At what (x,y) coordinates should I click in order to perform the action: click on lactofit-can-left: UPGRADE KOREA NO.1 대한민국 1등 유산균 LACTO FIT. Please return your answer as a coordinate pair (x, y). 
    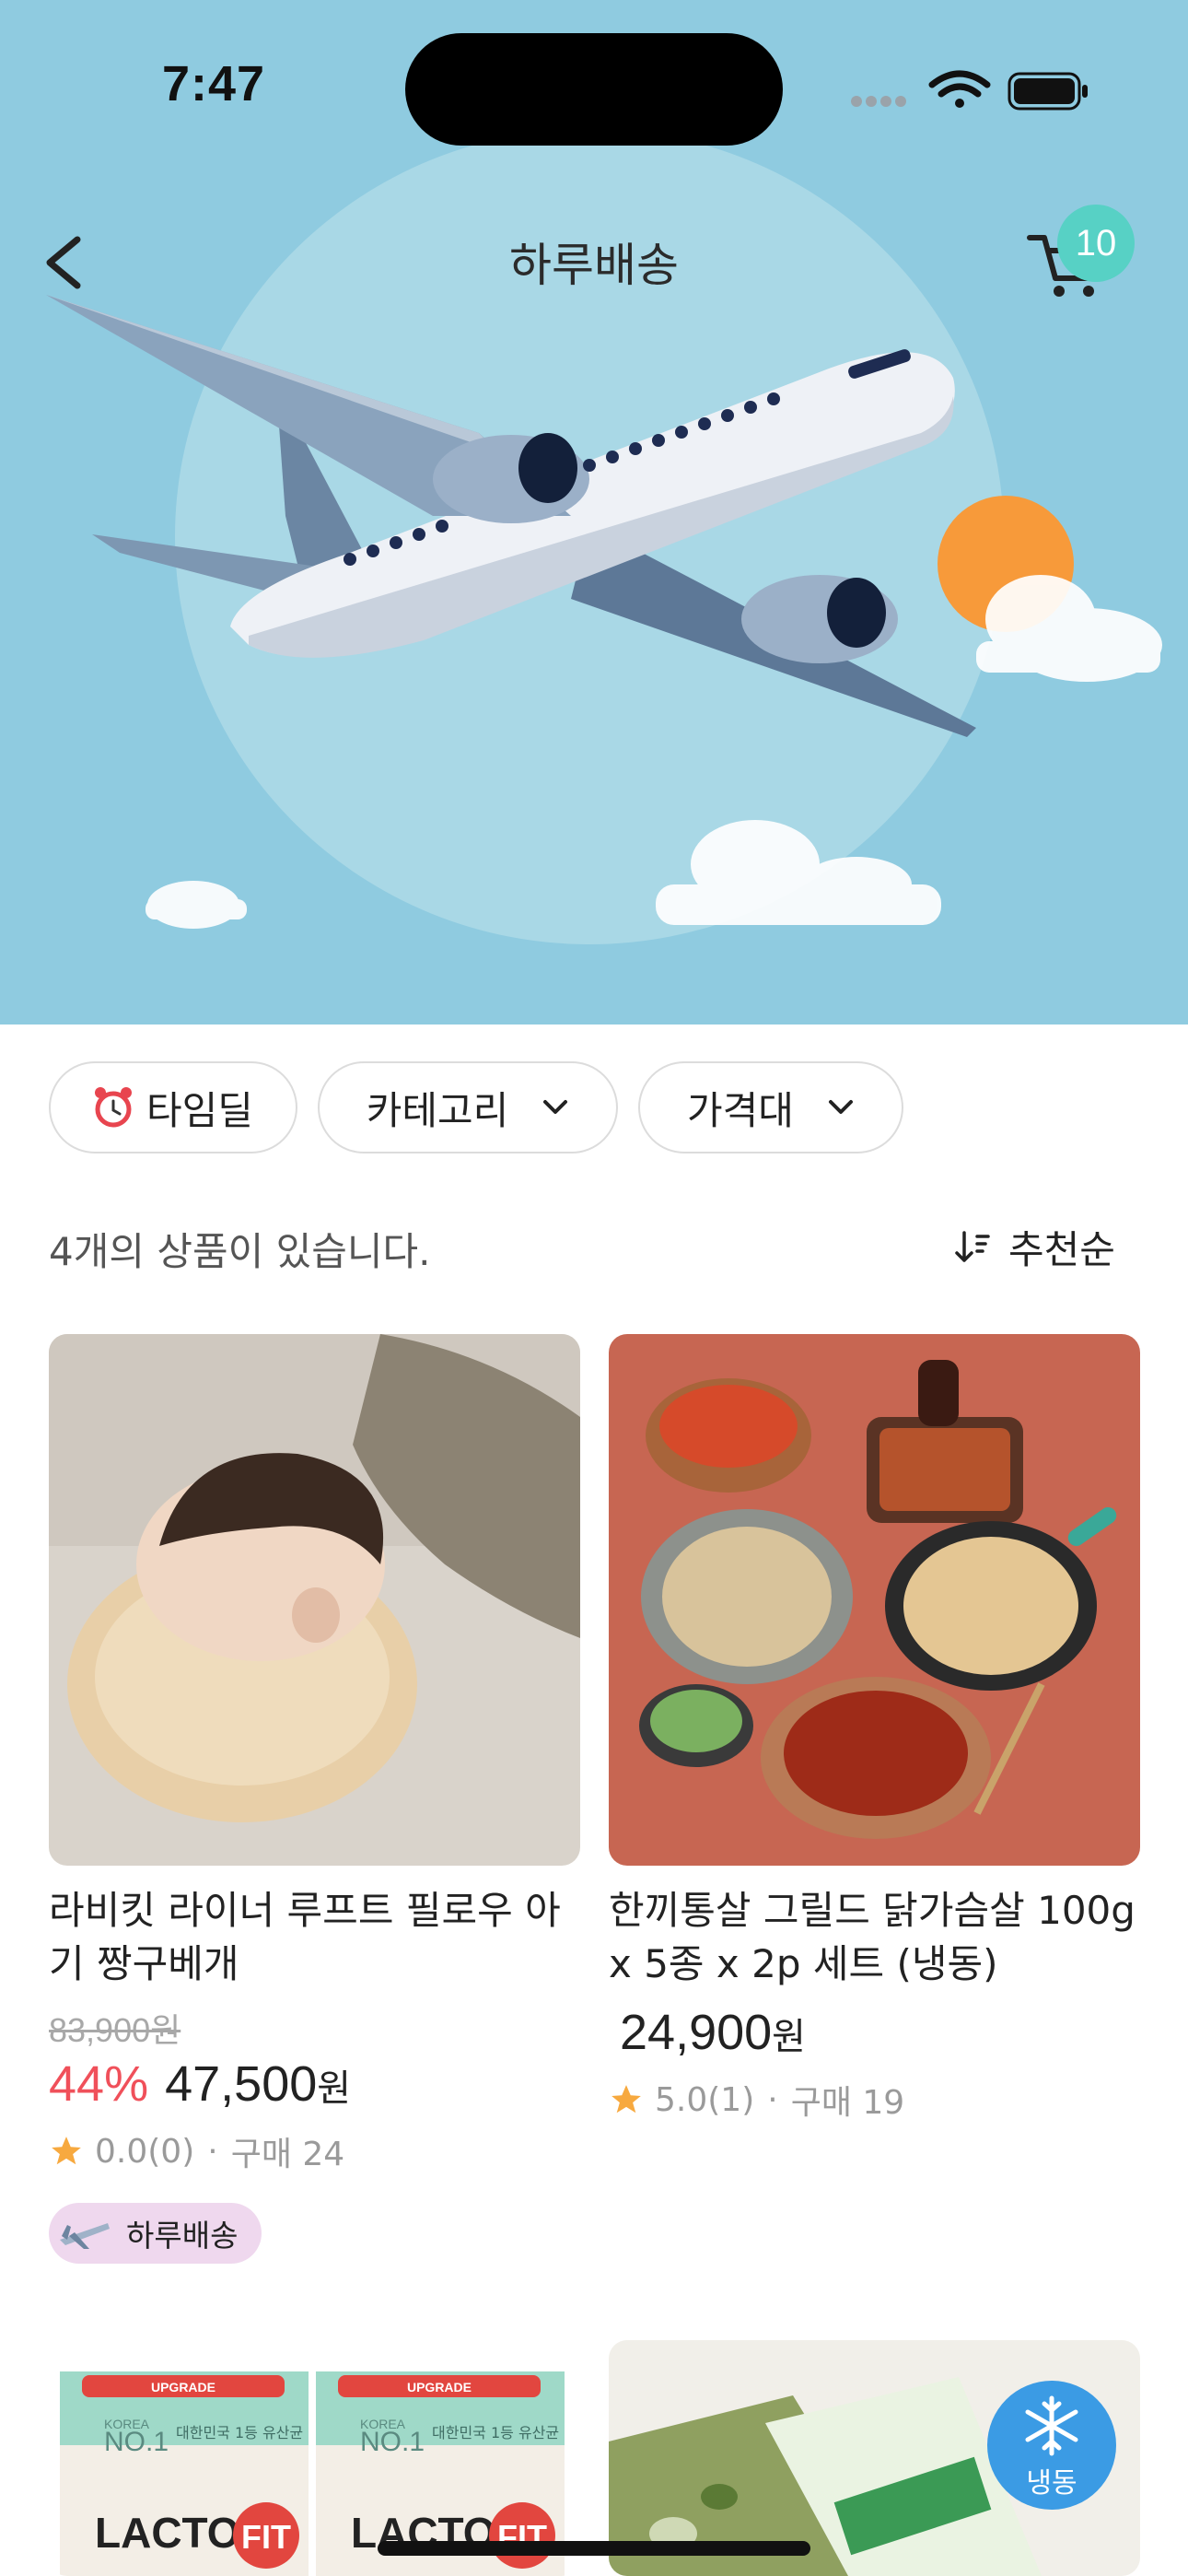
    Looking at the image, I should click on (184, 2473).